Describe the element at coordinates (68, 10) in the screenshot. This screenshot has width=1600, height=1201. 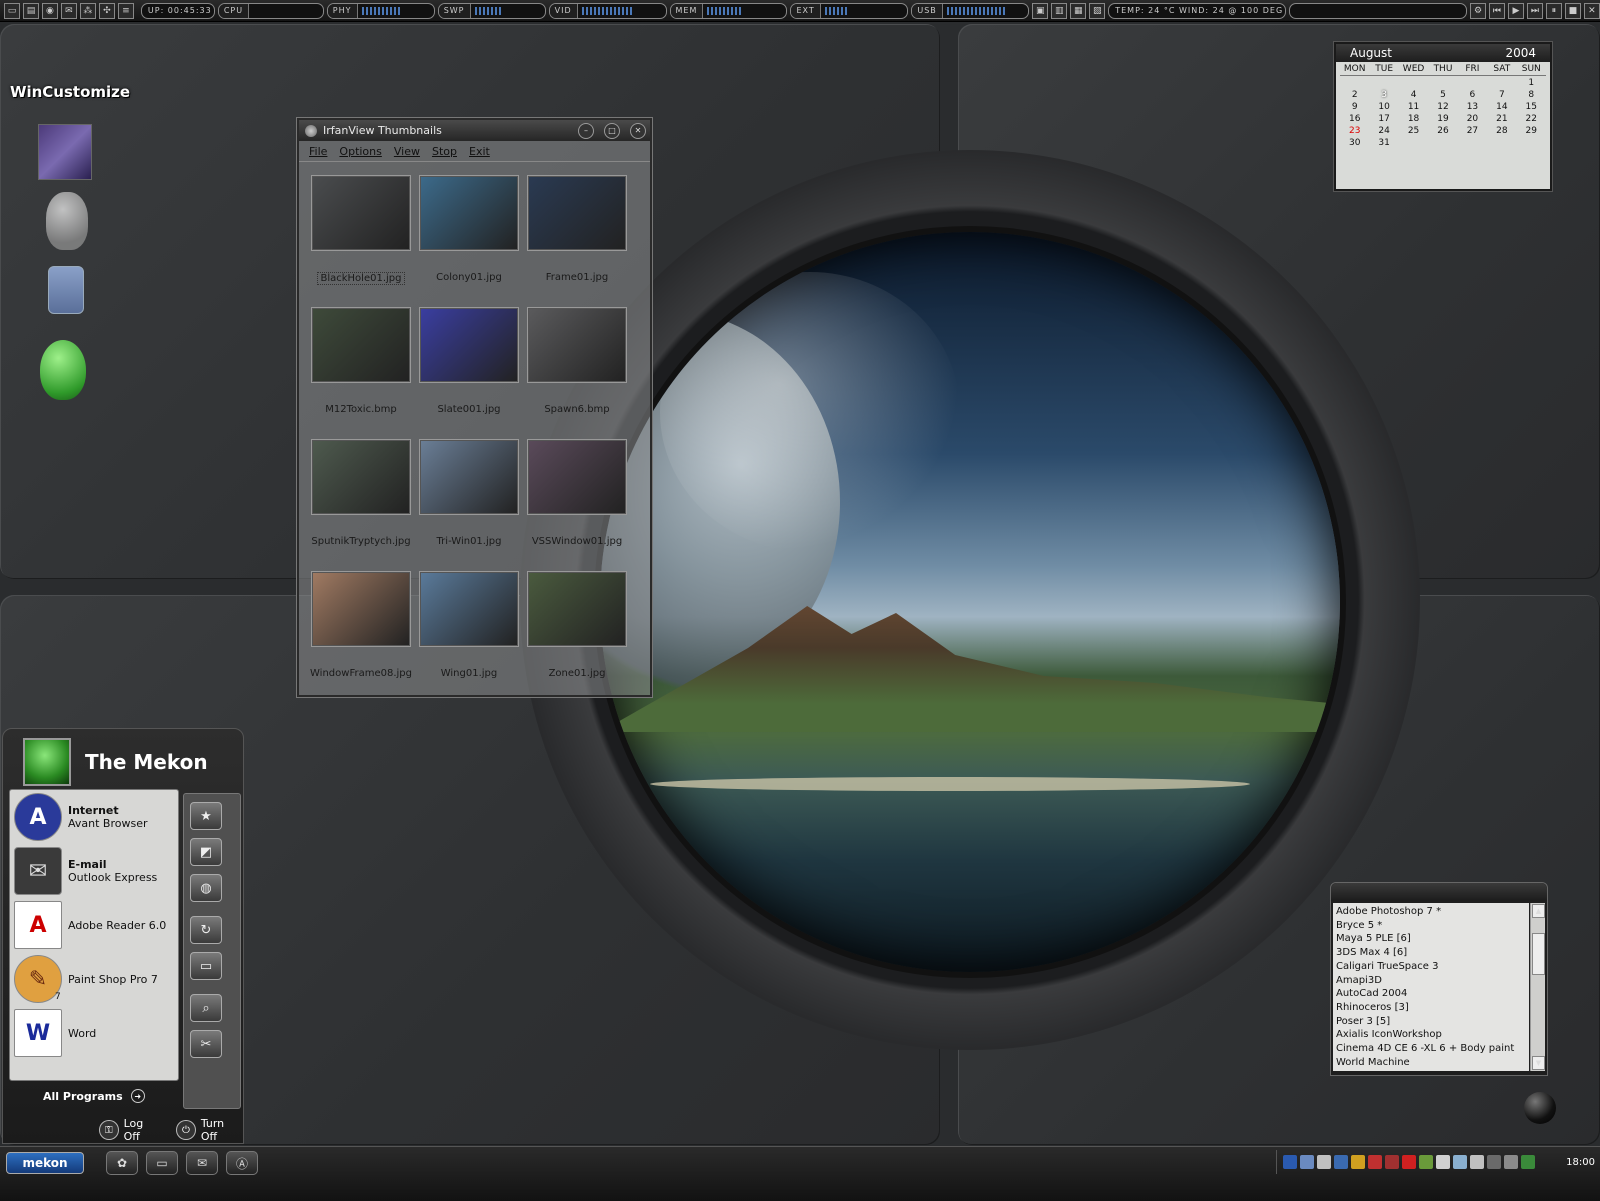
I see `mail-icon: ✉` at that location.